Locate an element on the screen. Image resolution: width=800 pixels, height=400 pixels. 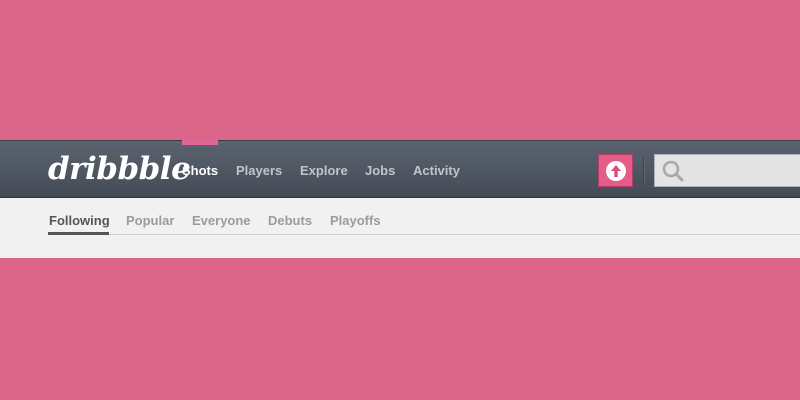
nav-divider is located at coordinates (644, 170).